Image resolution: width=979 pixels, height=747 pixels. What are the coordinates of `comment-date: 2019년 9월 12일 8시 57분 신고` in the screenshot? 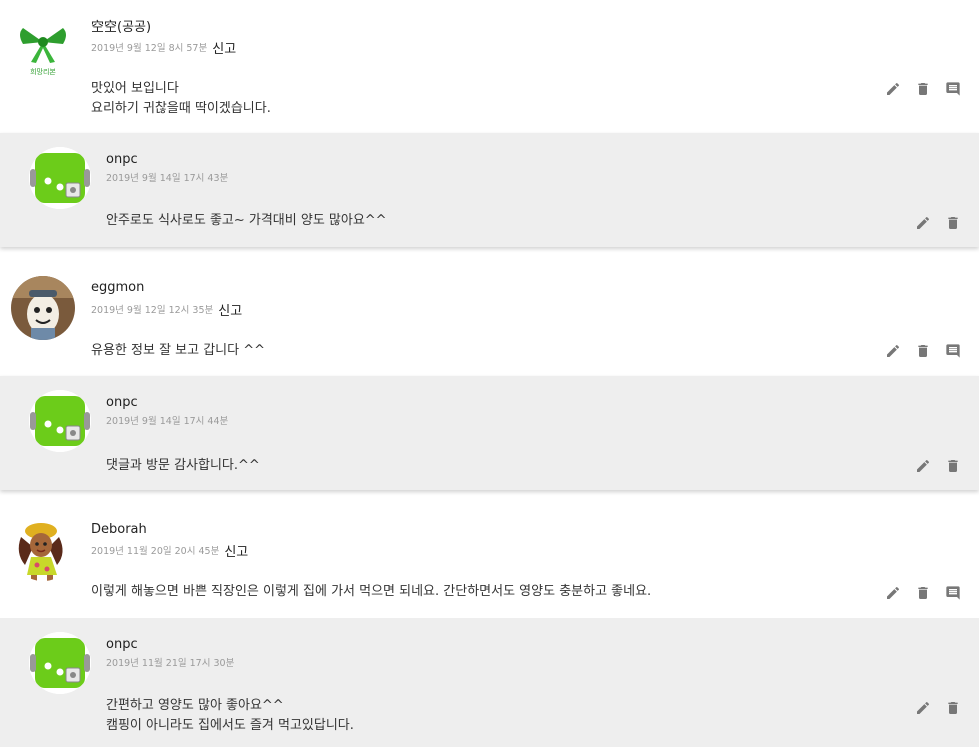 It's located at (163, 46).